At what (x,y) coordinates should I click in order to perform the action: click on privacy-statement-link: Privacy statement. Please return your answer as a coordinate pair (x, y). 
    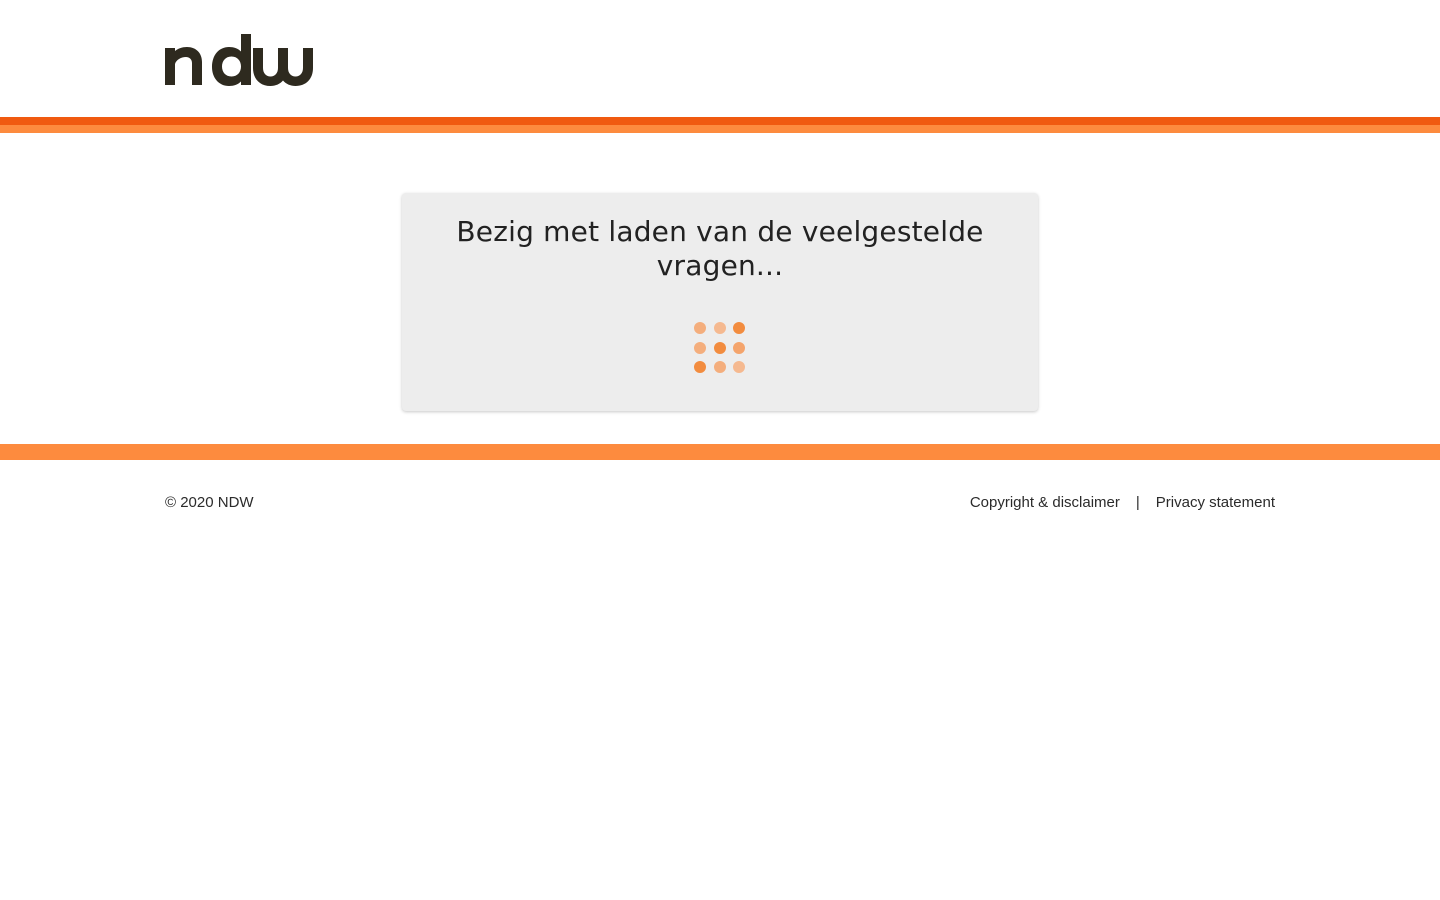
    Looking at the image, I should click on (1215, 502).